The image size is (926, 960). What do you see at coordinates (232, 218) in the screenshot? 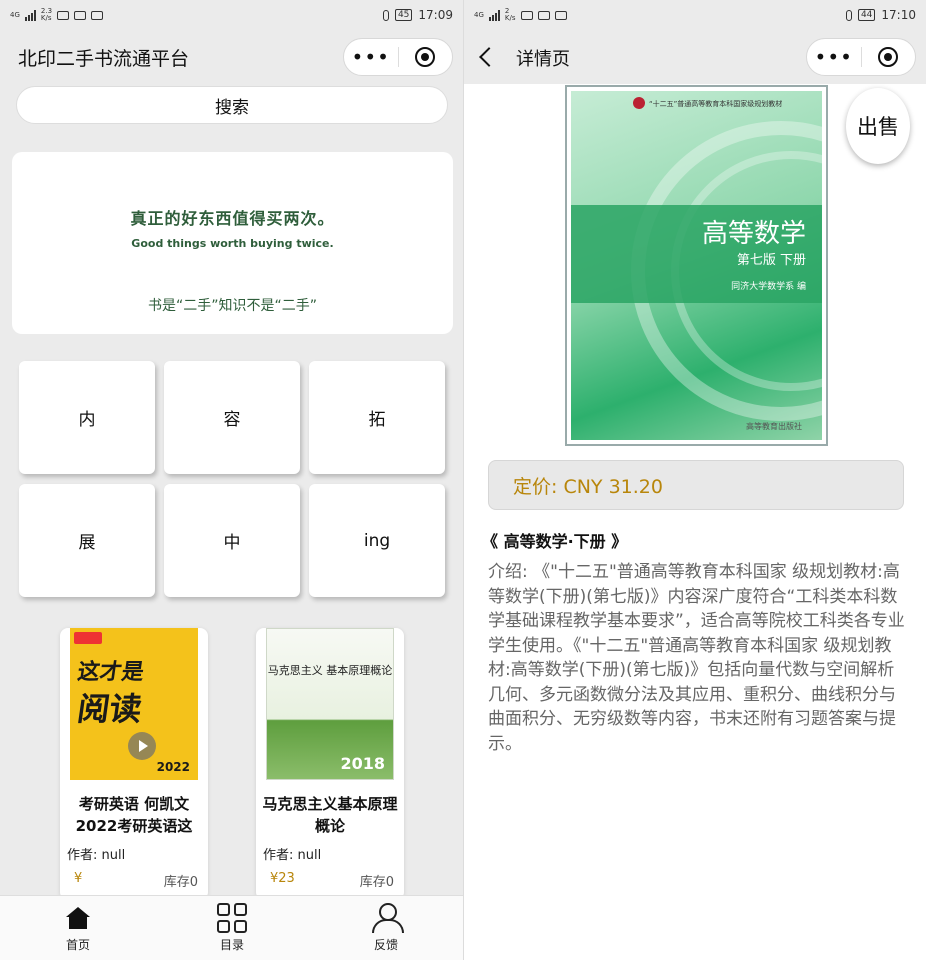
I see `banner-slogan: 真正的好东西值得买两次。` at bounding box center [232, 218].